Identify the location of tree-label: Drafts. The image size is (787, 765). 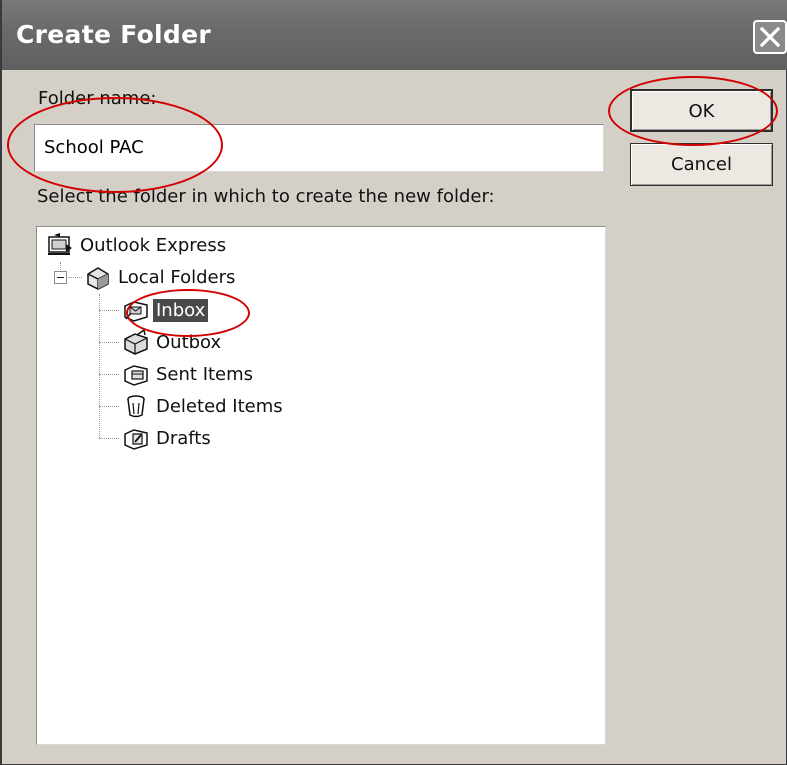
(183, 438).